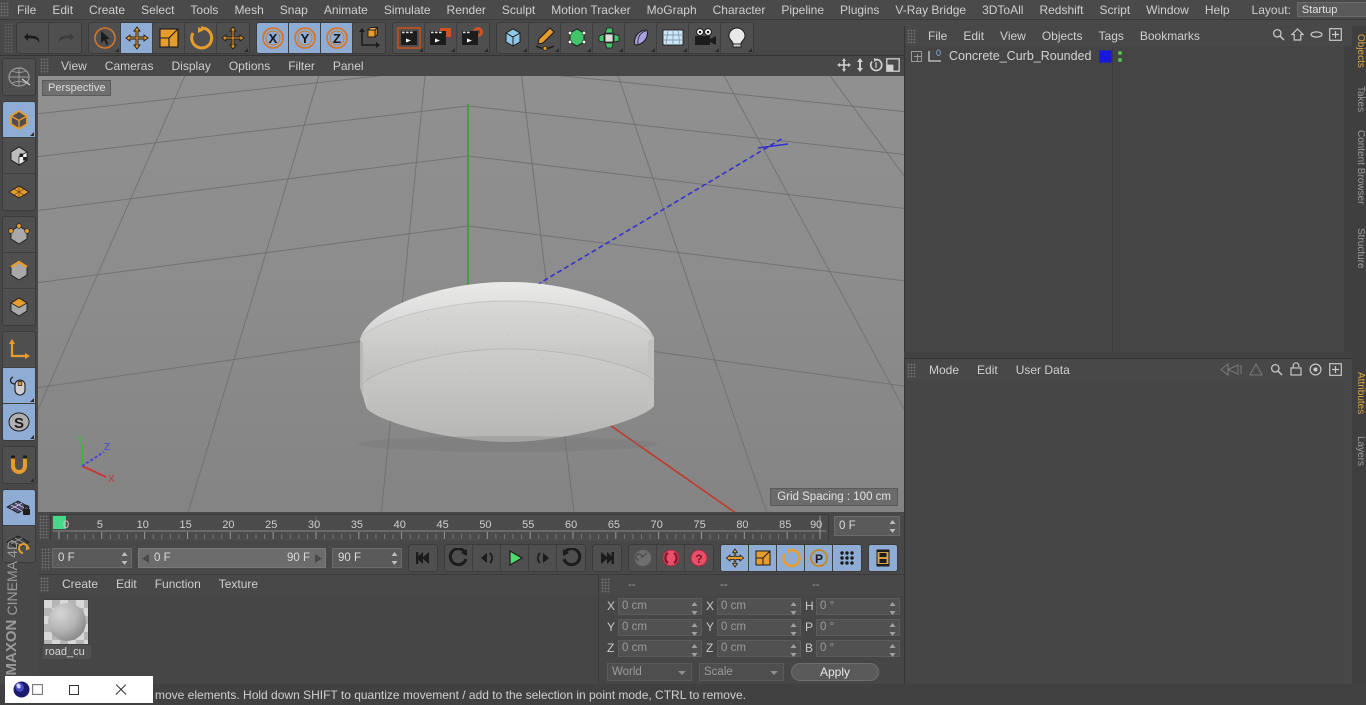  I want to click on rotate-view-icon, so click(876, 66).